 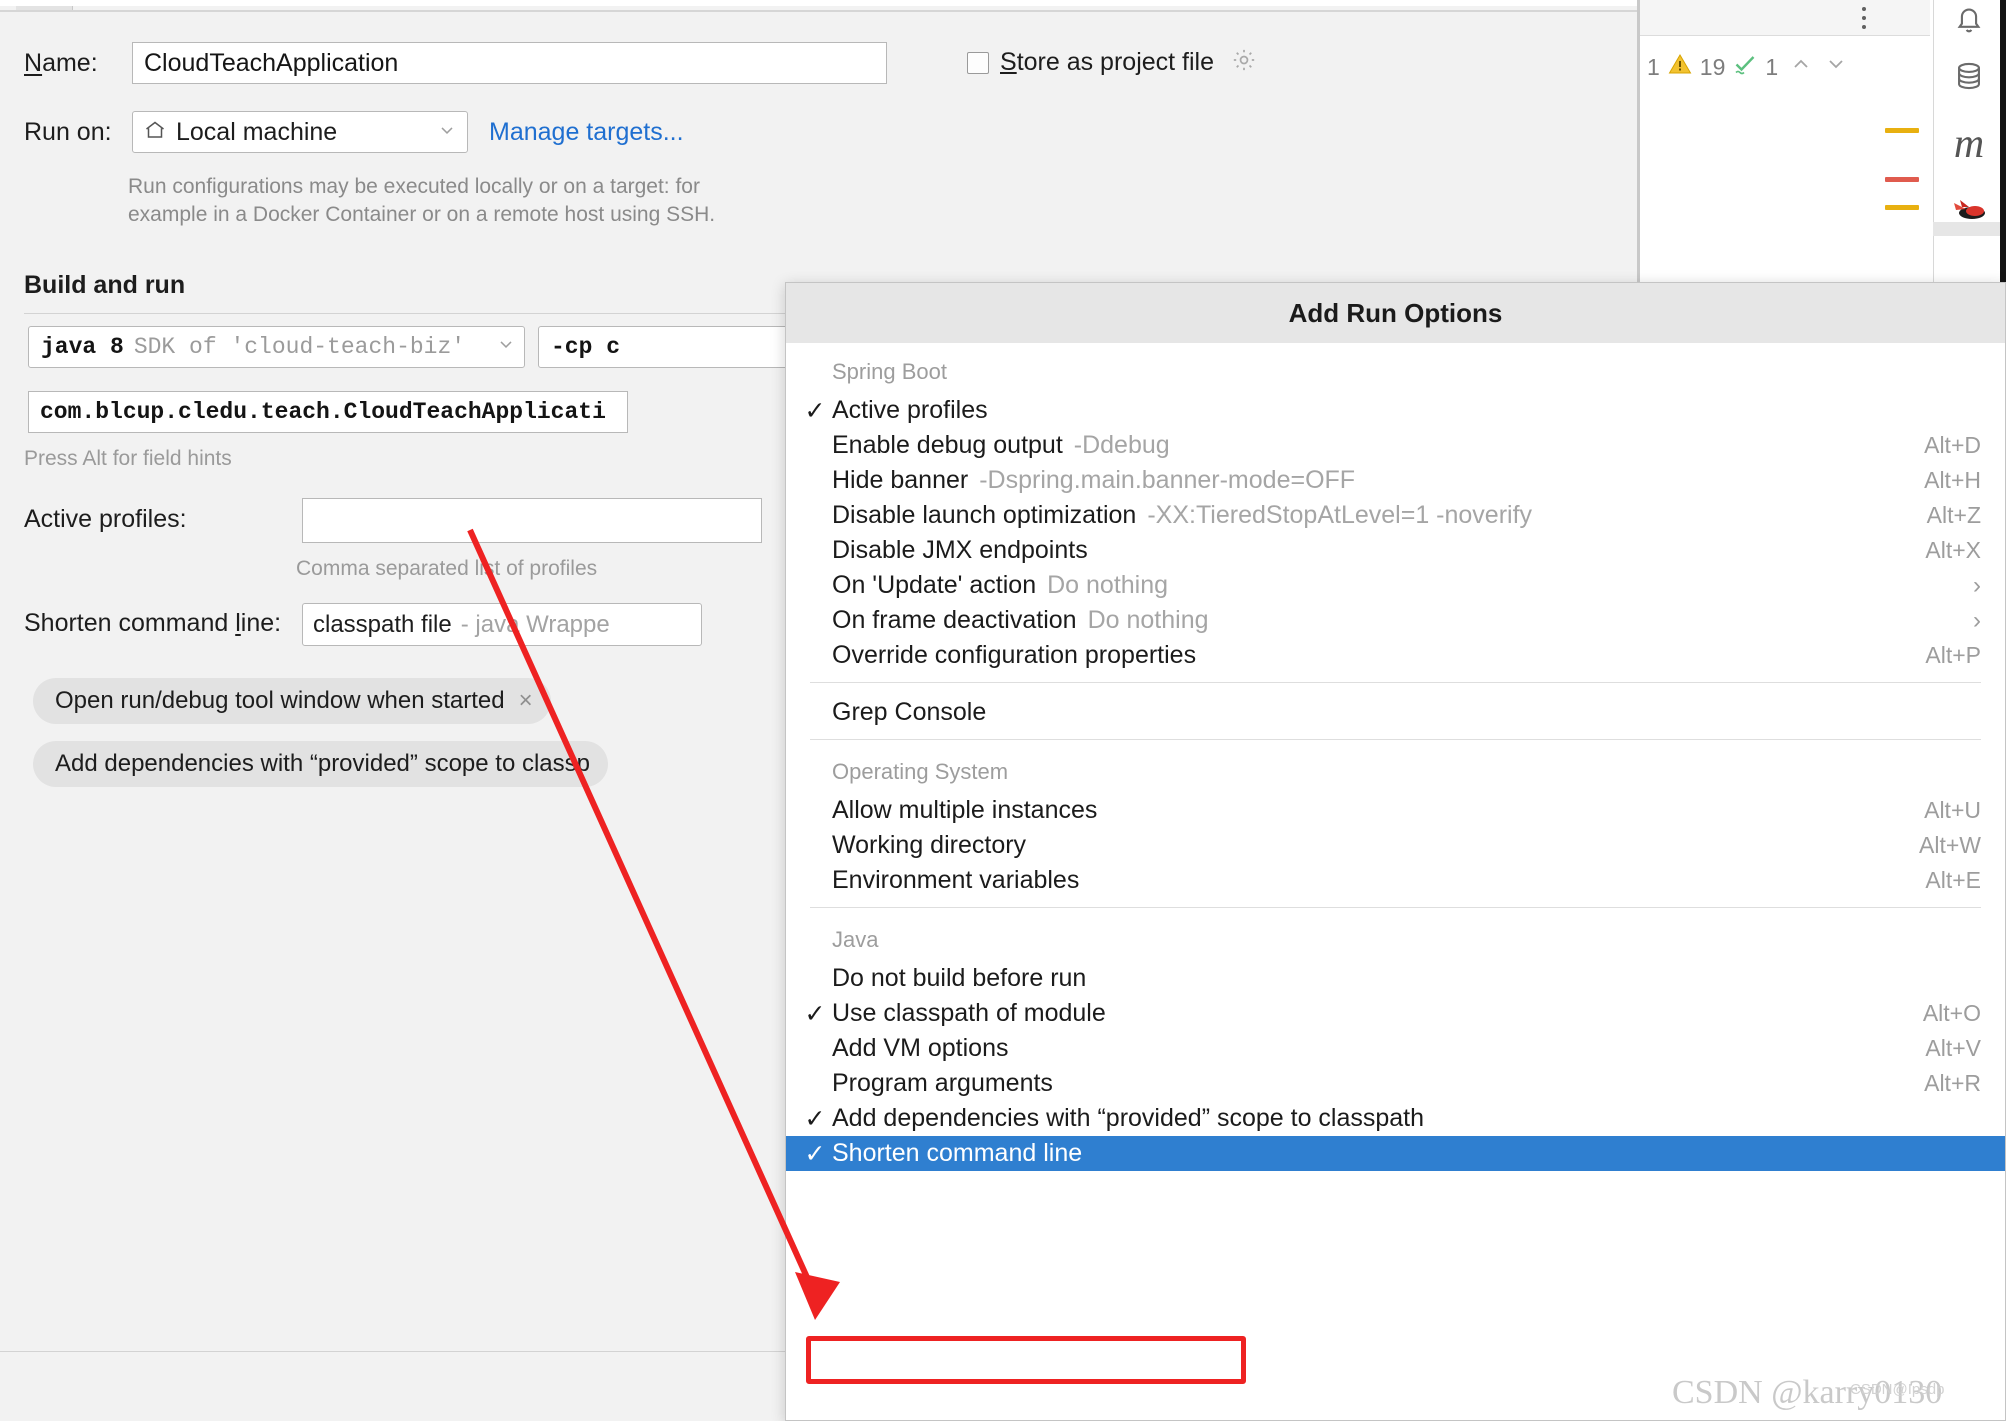 What do you see at coordinates (1167, 480) in the screenshot?
I see `popup-menu-item-detail: -Dspring.main.banner-mode=OFF` at bounding box center [1167, 480].